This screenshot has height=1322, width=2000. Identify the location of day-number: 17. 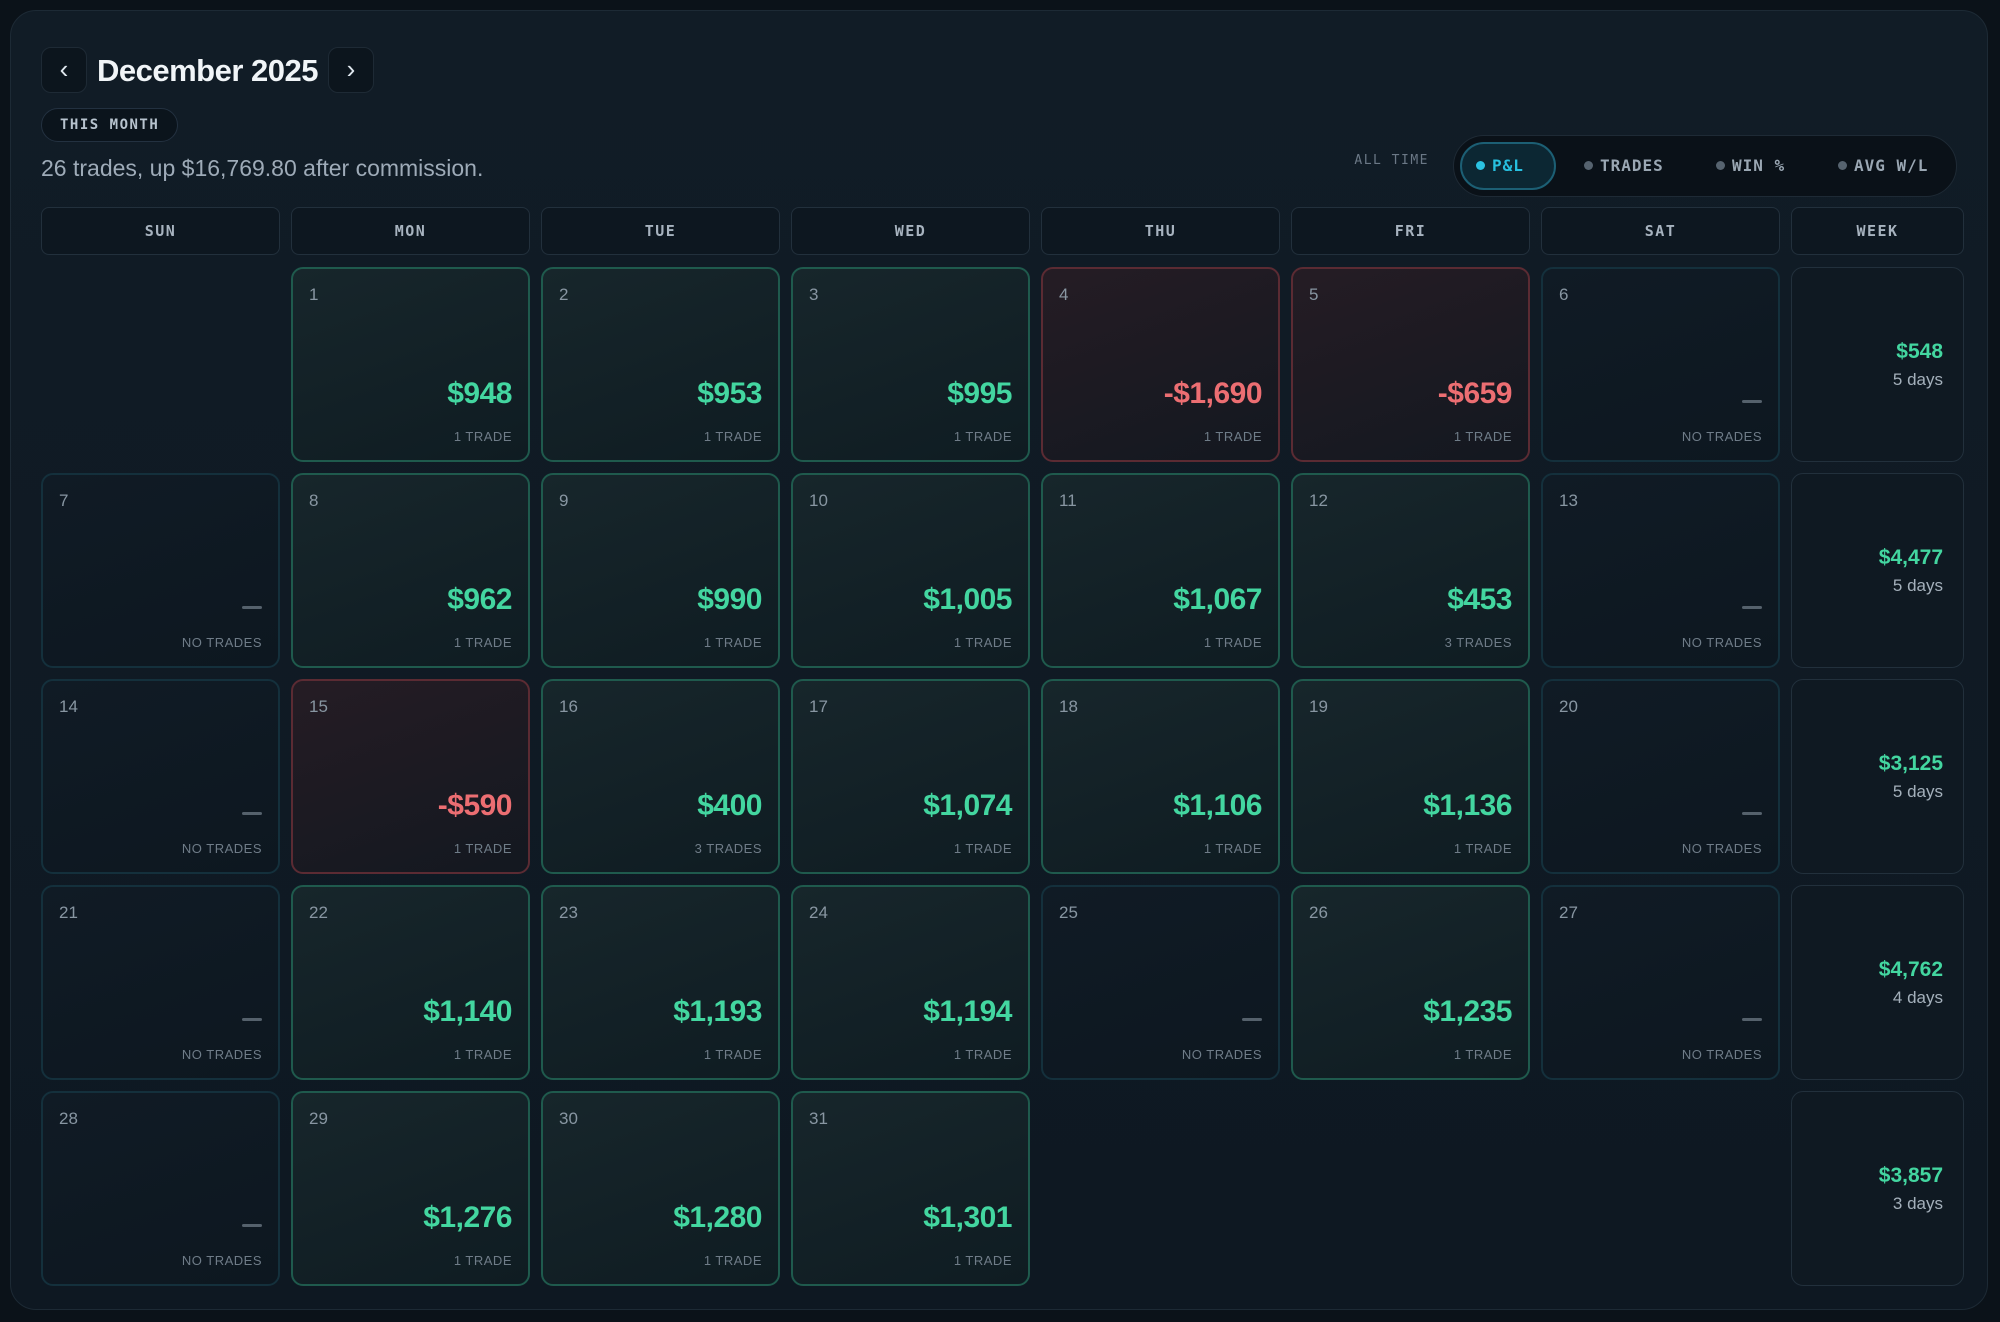
(818, 706).